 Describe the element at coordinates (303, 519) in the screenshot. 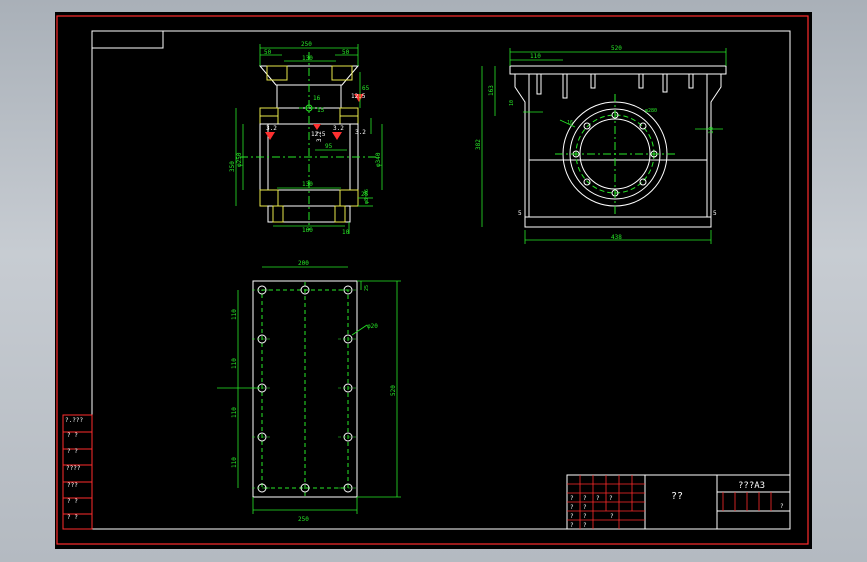

I see `plate-dim-bottom: 250` at that location.